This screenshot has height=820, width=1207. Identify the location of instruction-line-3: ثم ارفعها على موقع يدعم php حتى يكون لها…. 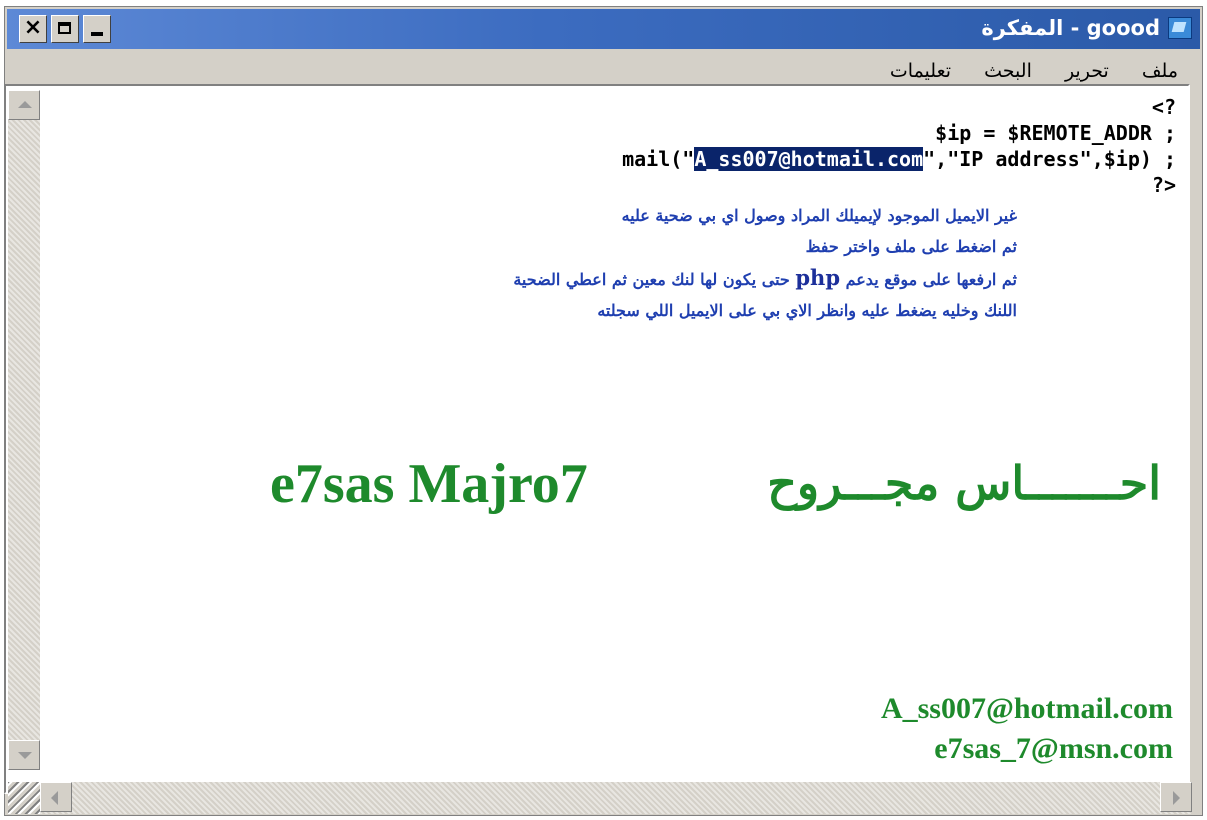
(637, 278).